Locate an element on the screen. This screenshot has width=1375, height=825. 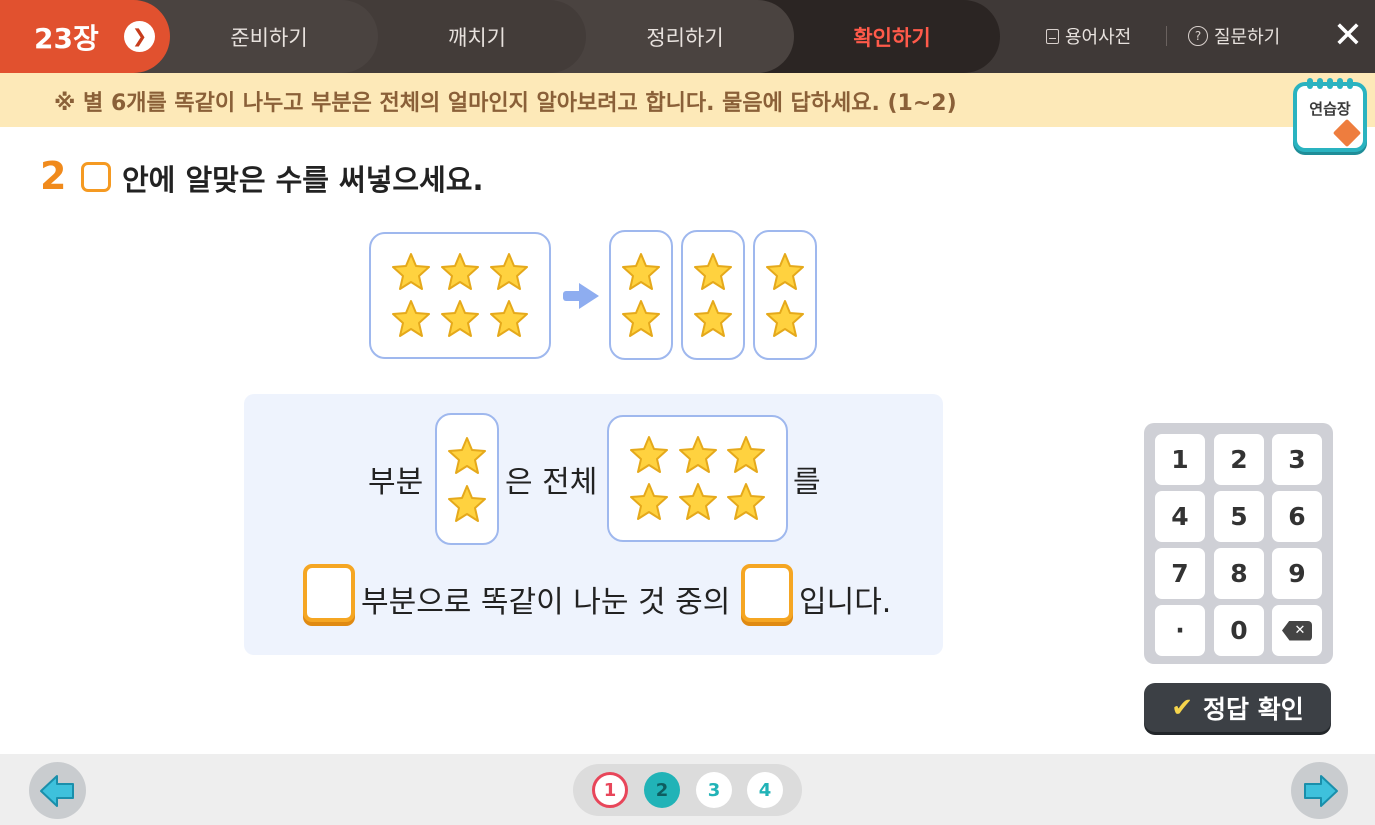
part-text: 부분 is located at coordinates (396, 482).